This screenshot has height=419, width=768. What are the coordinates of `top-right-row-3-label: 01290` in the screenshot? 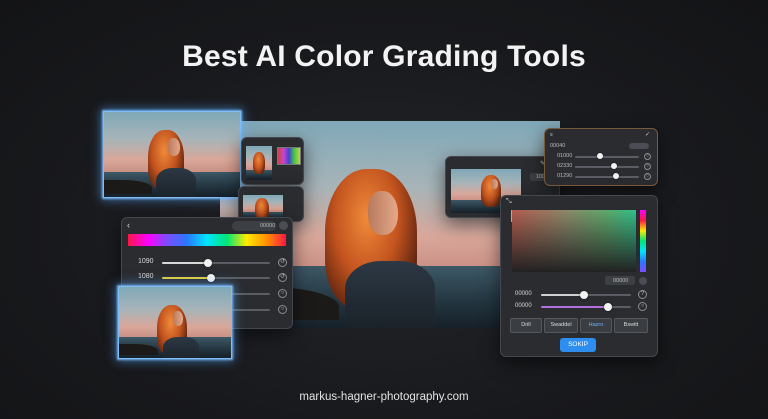 It's located at (565, 176).